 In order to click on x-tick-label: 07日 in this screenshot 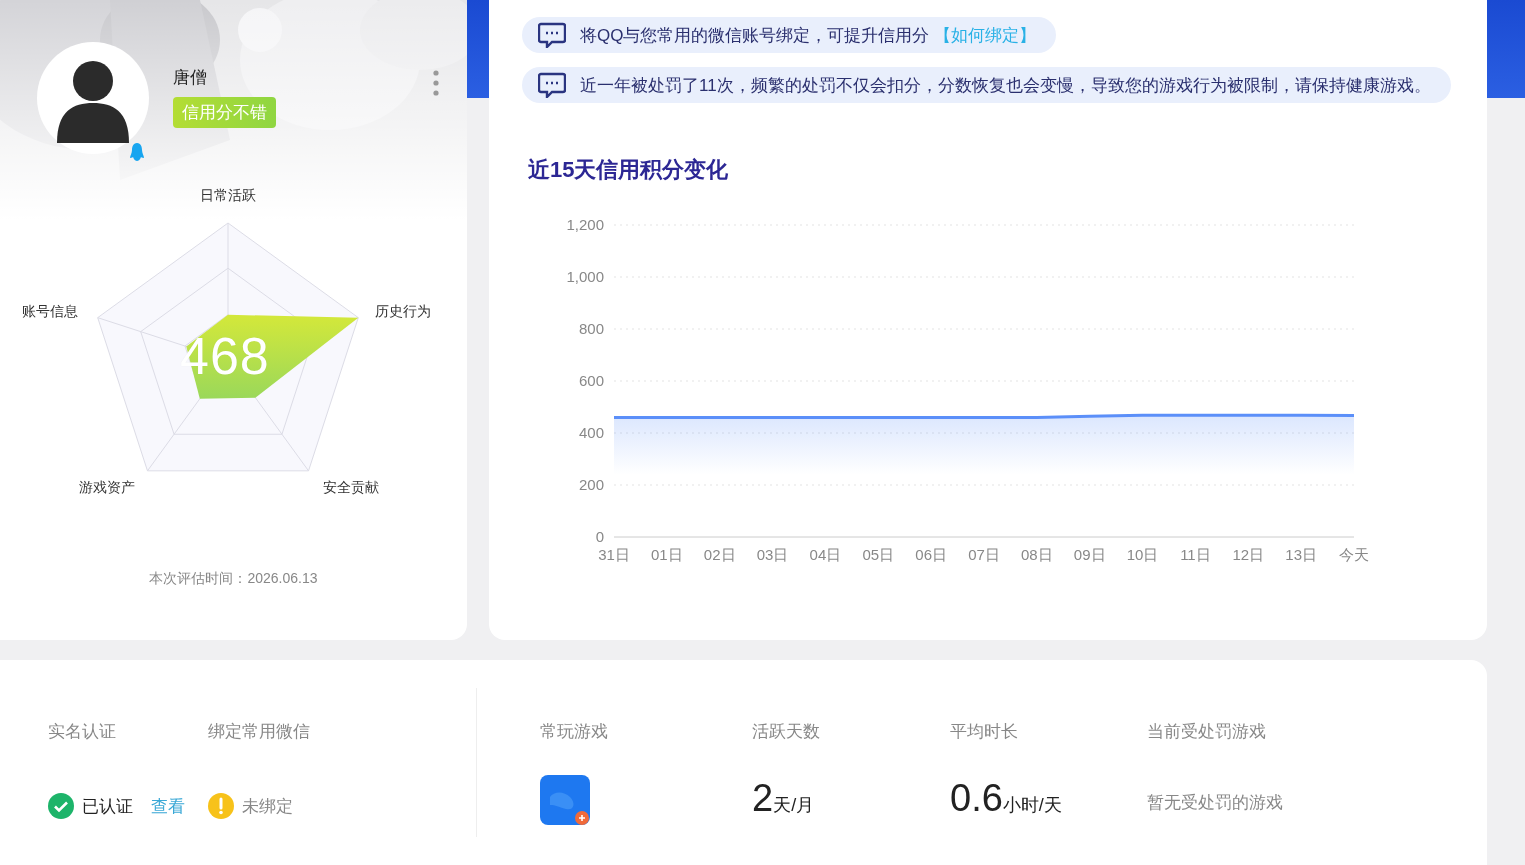, I will do `click(984, 554)`.